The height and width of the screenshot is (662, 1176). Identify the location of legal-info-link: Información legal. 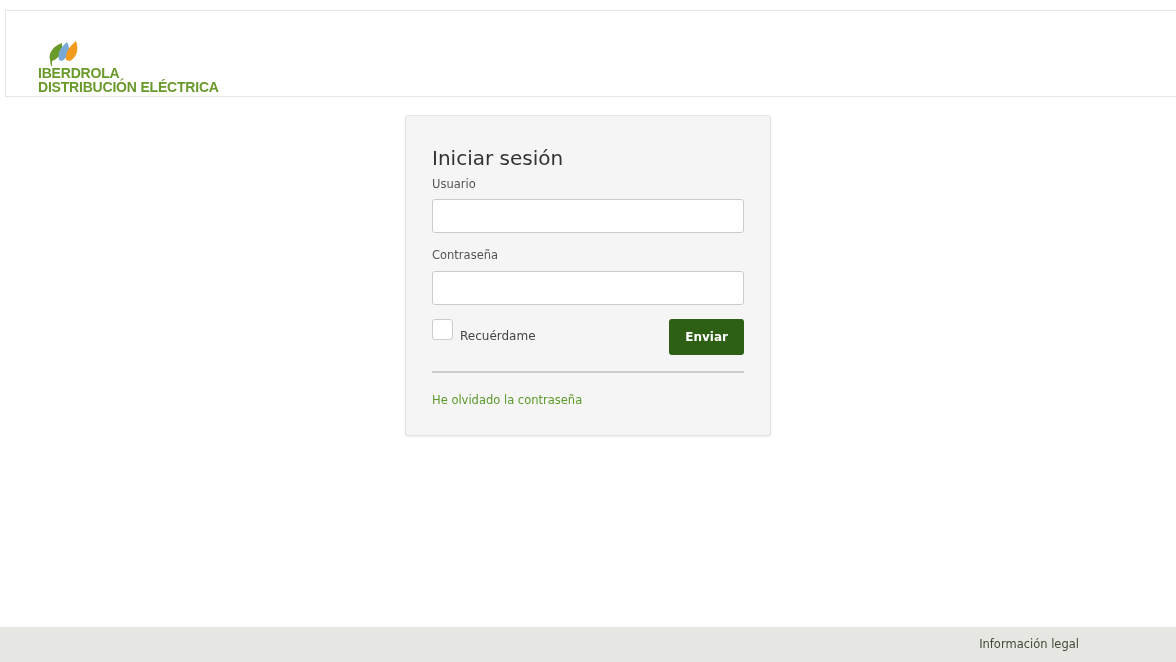
(1029, 644).